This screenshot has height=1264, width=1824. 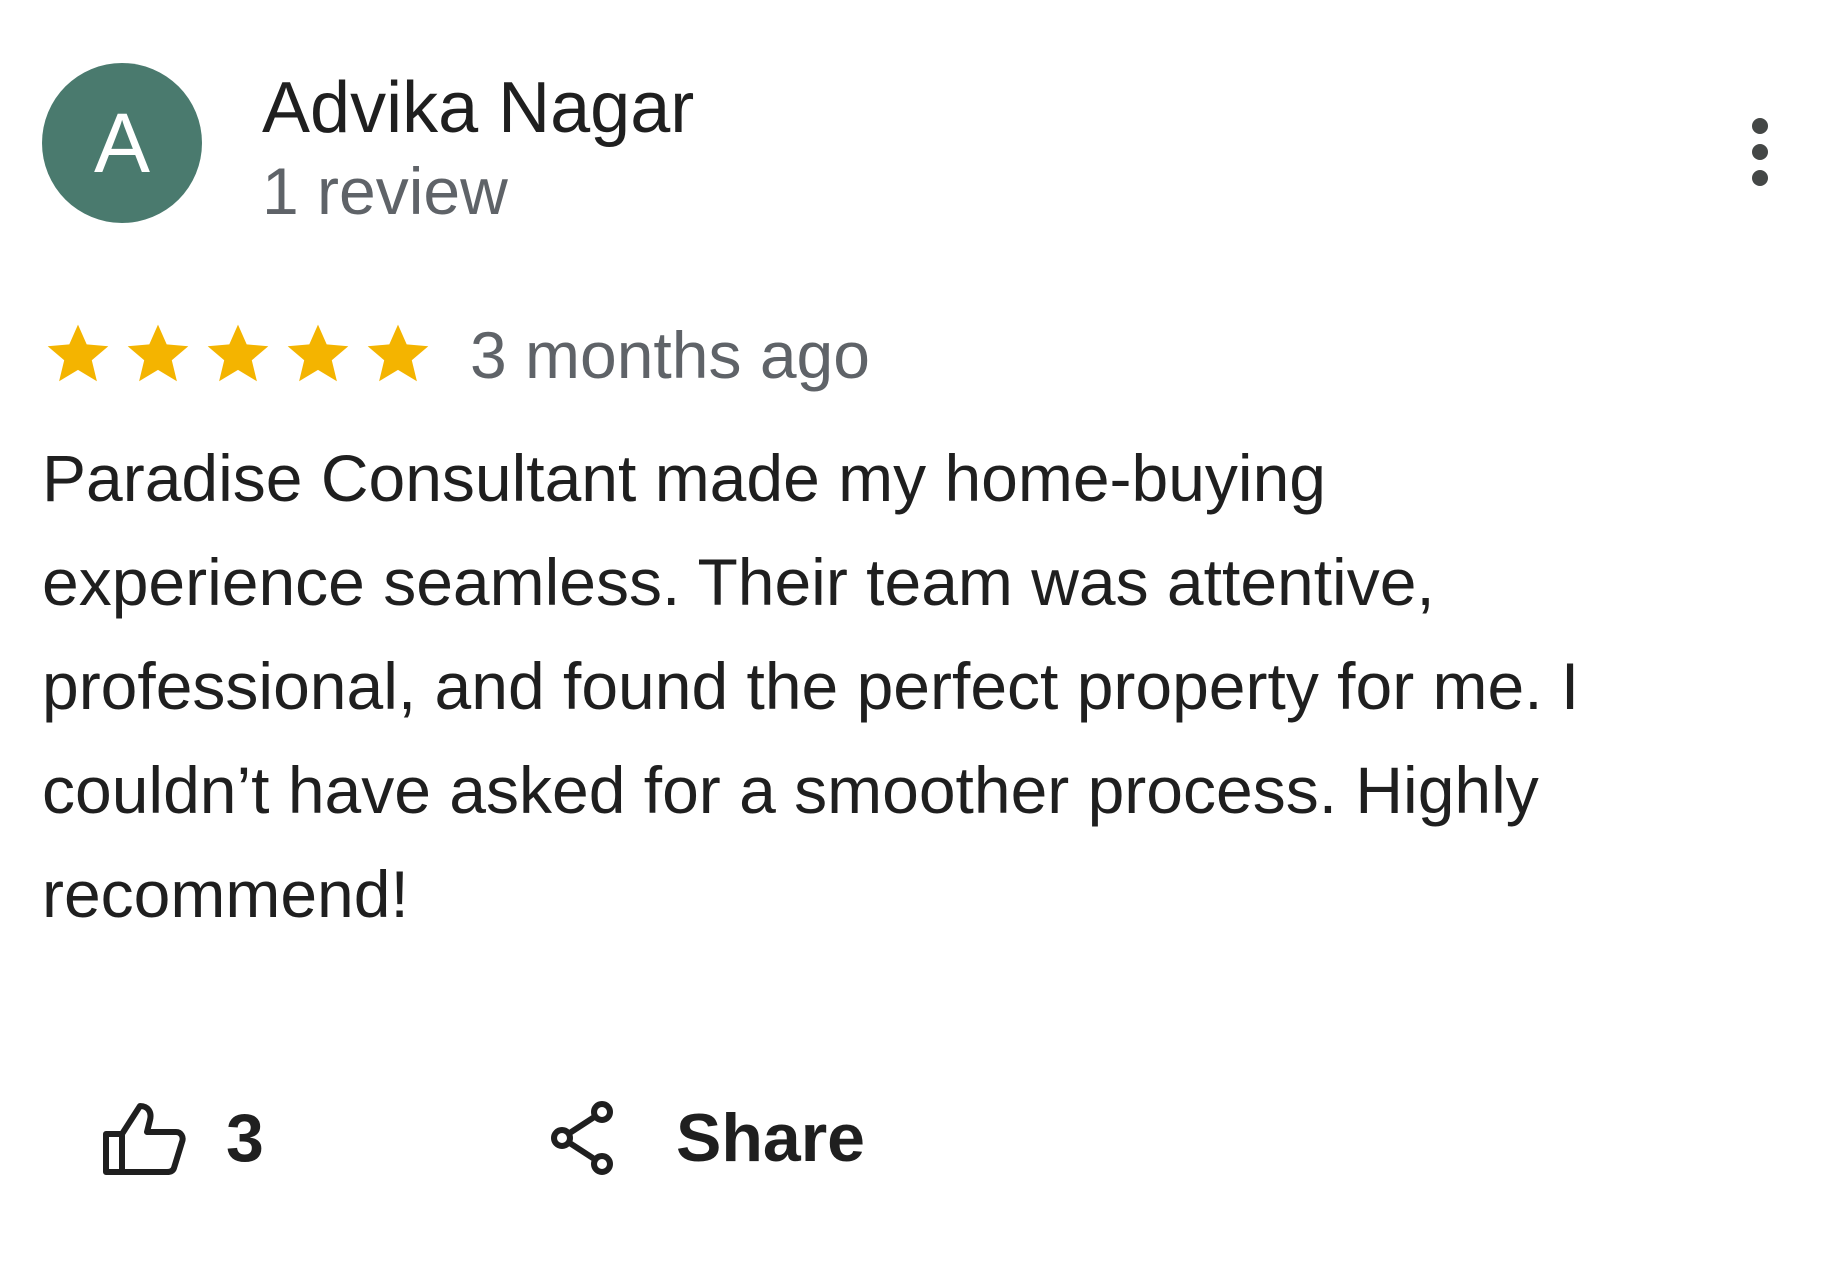 I want to click on share-icon, so click(x=582, y=1138).